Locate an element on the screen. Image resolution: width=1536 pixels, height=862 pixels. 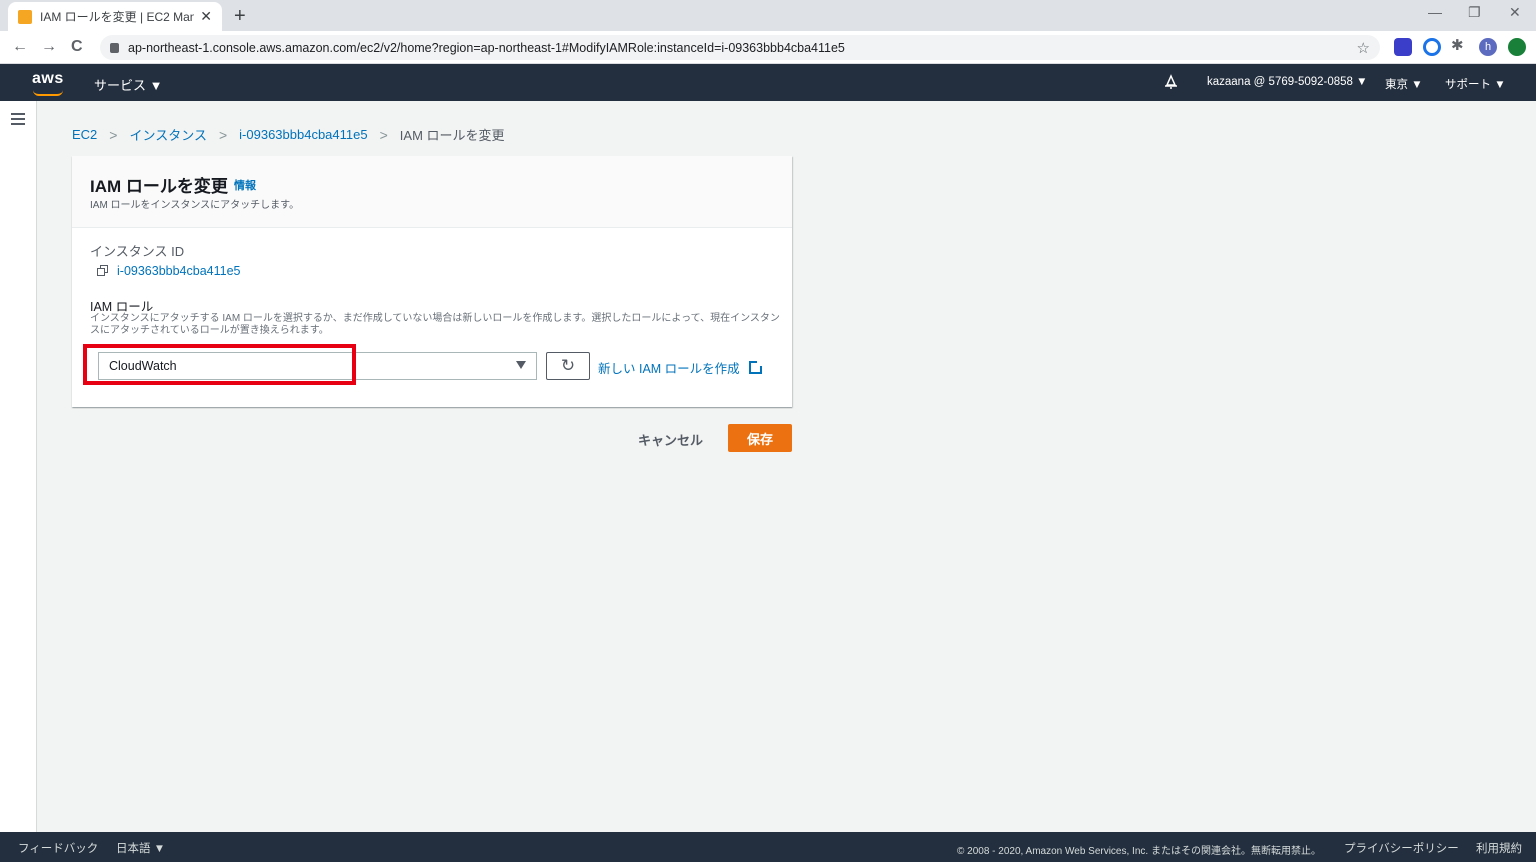
language-selector: 日本語 ▼ is located at coordinates (140, 848).